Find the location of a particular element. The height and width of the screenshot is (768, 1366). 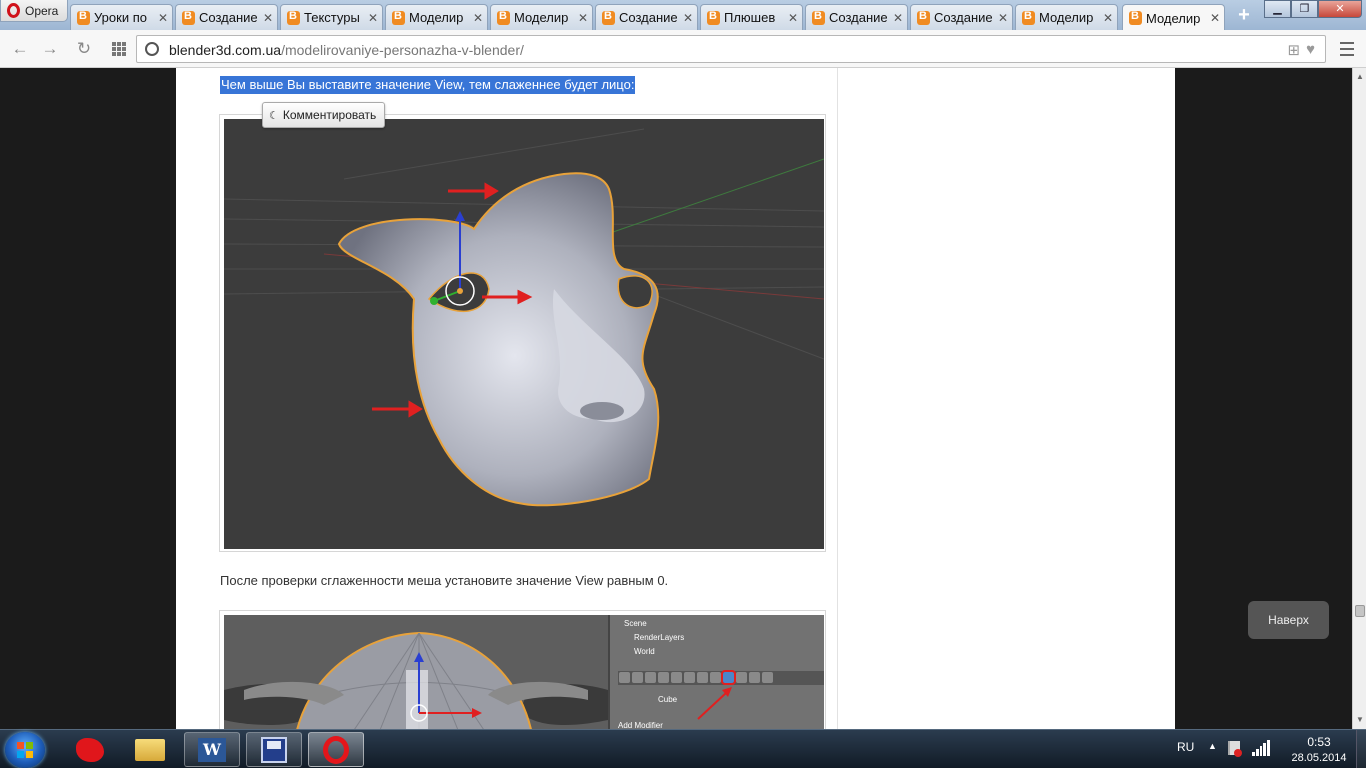

url-domain: blender3d.com.ua is located at coordinates (225, 50).